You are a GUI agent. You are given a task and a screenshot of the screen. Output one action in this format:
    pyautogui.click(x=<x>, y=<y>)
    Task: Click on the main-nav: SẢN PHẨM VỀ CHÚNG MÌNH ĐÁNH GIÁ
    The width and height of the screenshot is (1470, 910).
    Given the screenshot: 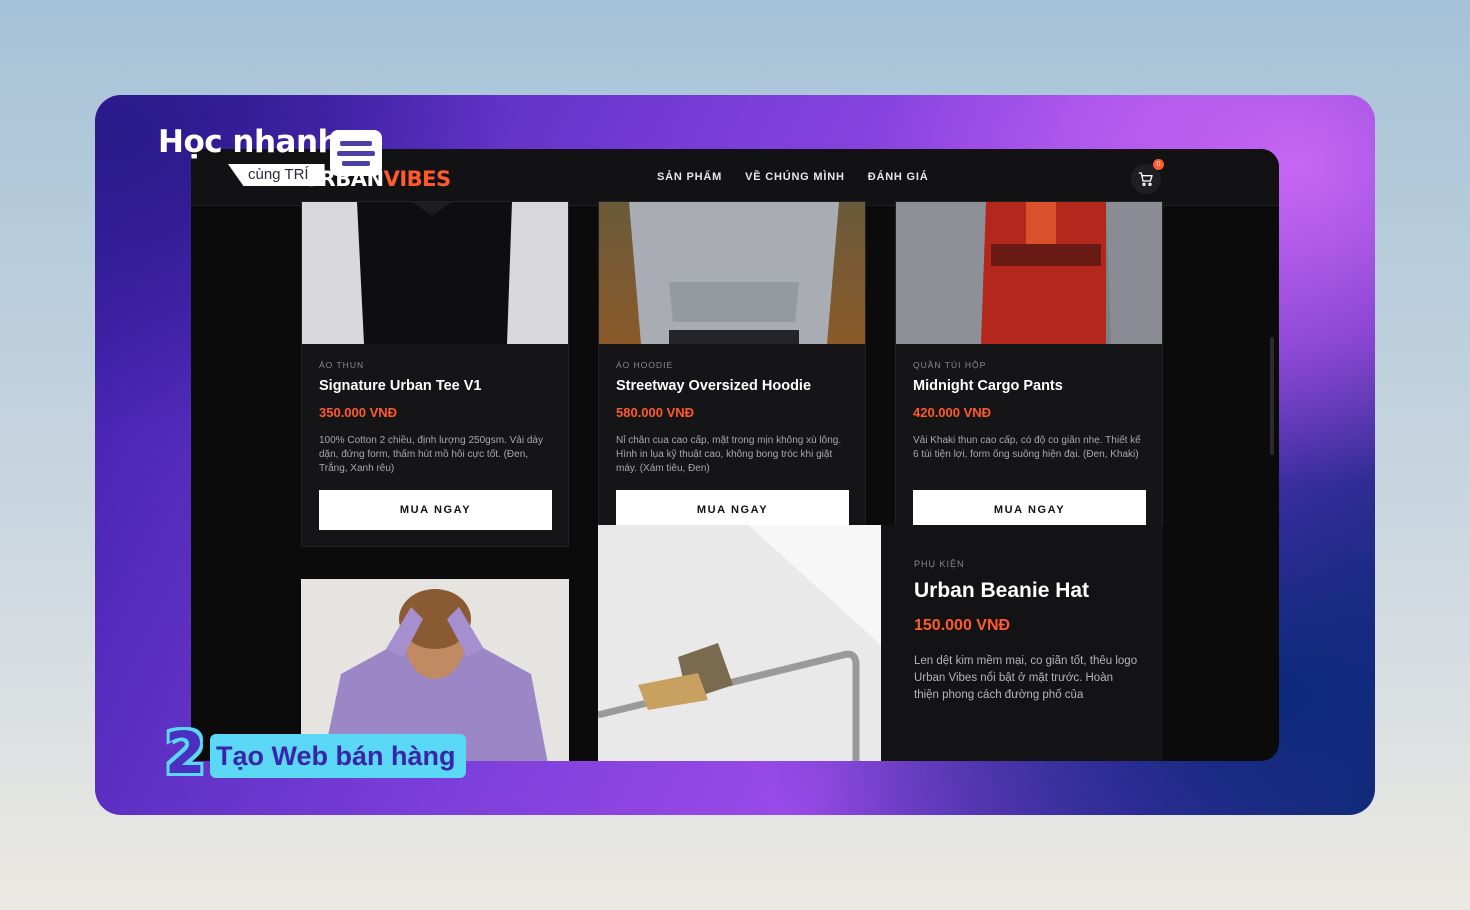 What is the action you would take?
    pyautogui.click(x=793, y=177)
    